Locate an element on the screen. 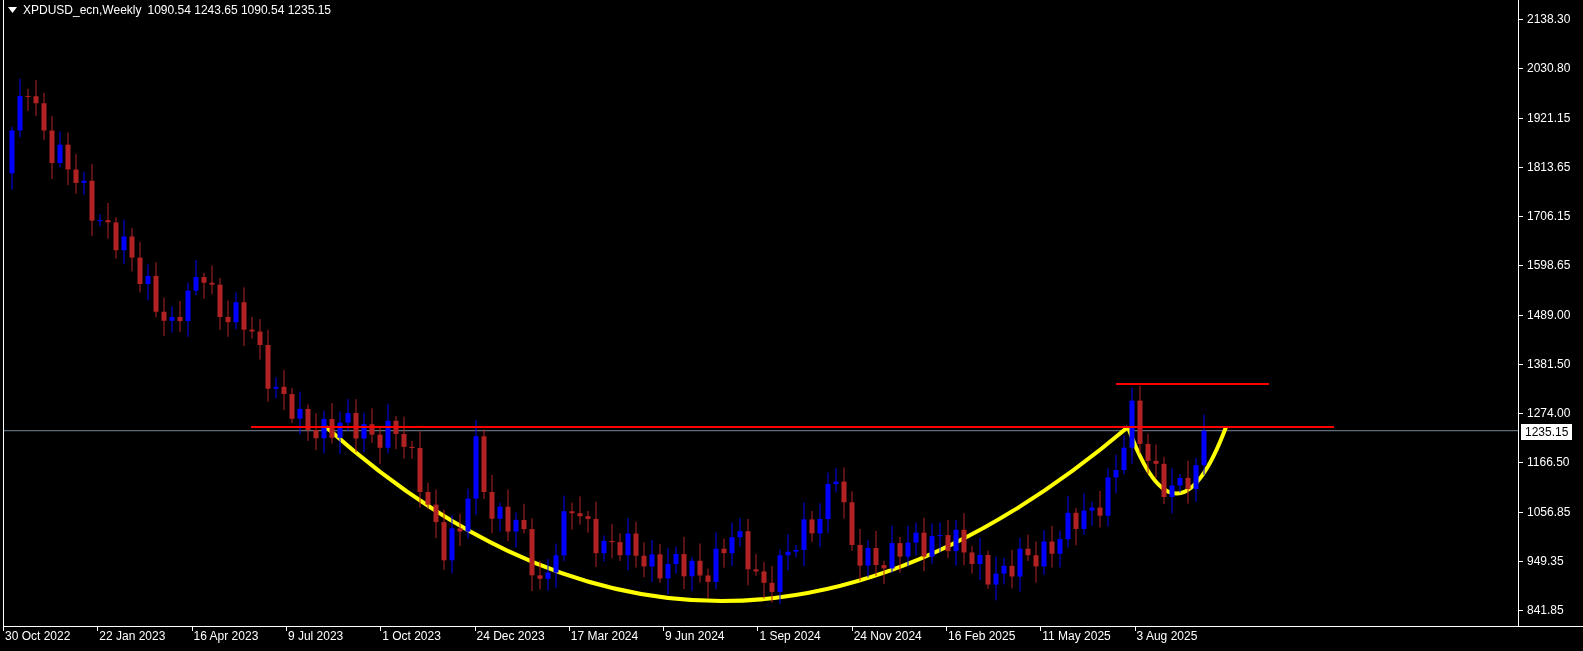 The width and height of the screenshot is (1583, 651). date-label: 1 Oct 2023 is located at coordinates (411, 636).